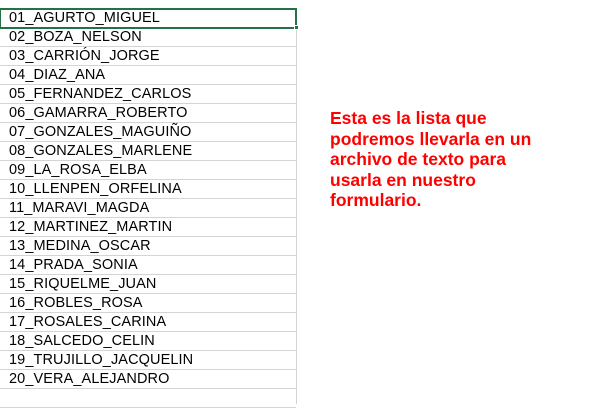 The image size is (613, 408). Describe the element at coordinates (148, 151) in the screenshot. I see `spreadsheet-cell: 08_GONZALES_MARLENE` at that location.